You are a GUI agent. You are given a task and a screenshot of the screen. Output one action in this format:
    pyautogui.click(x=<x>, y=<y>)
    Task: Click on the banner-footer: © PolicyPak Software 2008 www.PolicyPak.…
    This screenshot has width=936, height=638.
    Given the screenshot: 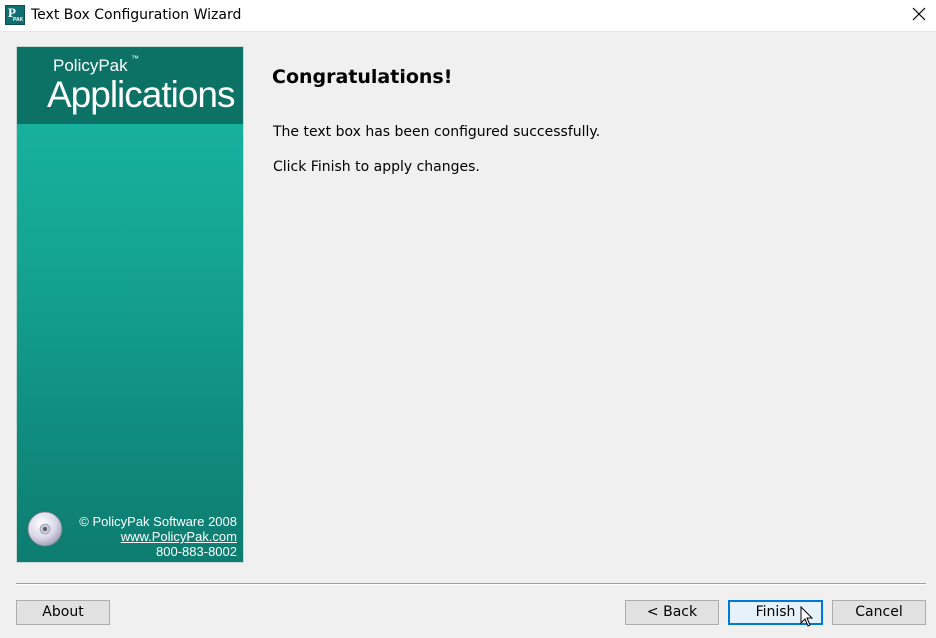 What is the action you would take?
    pyautogui.click(x=158, y=536)
    